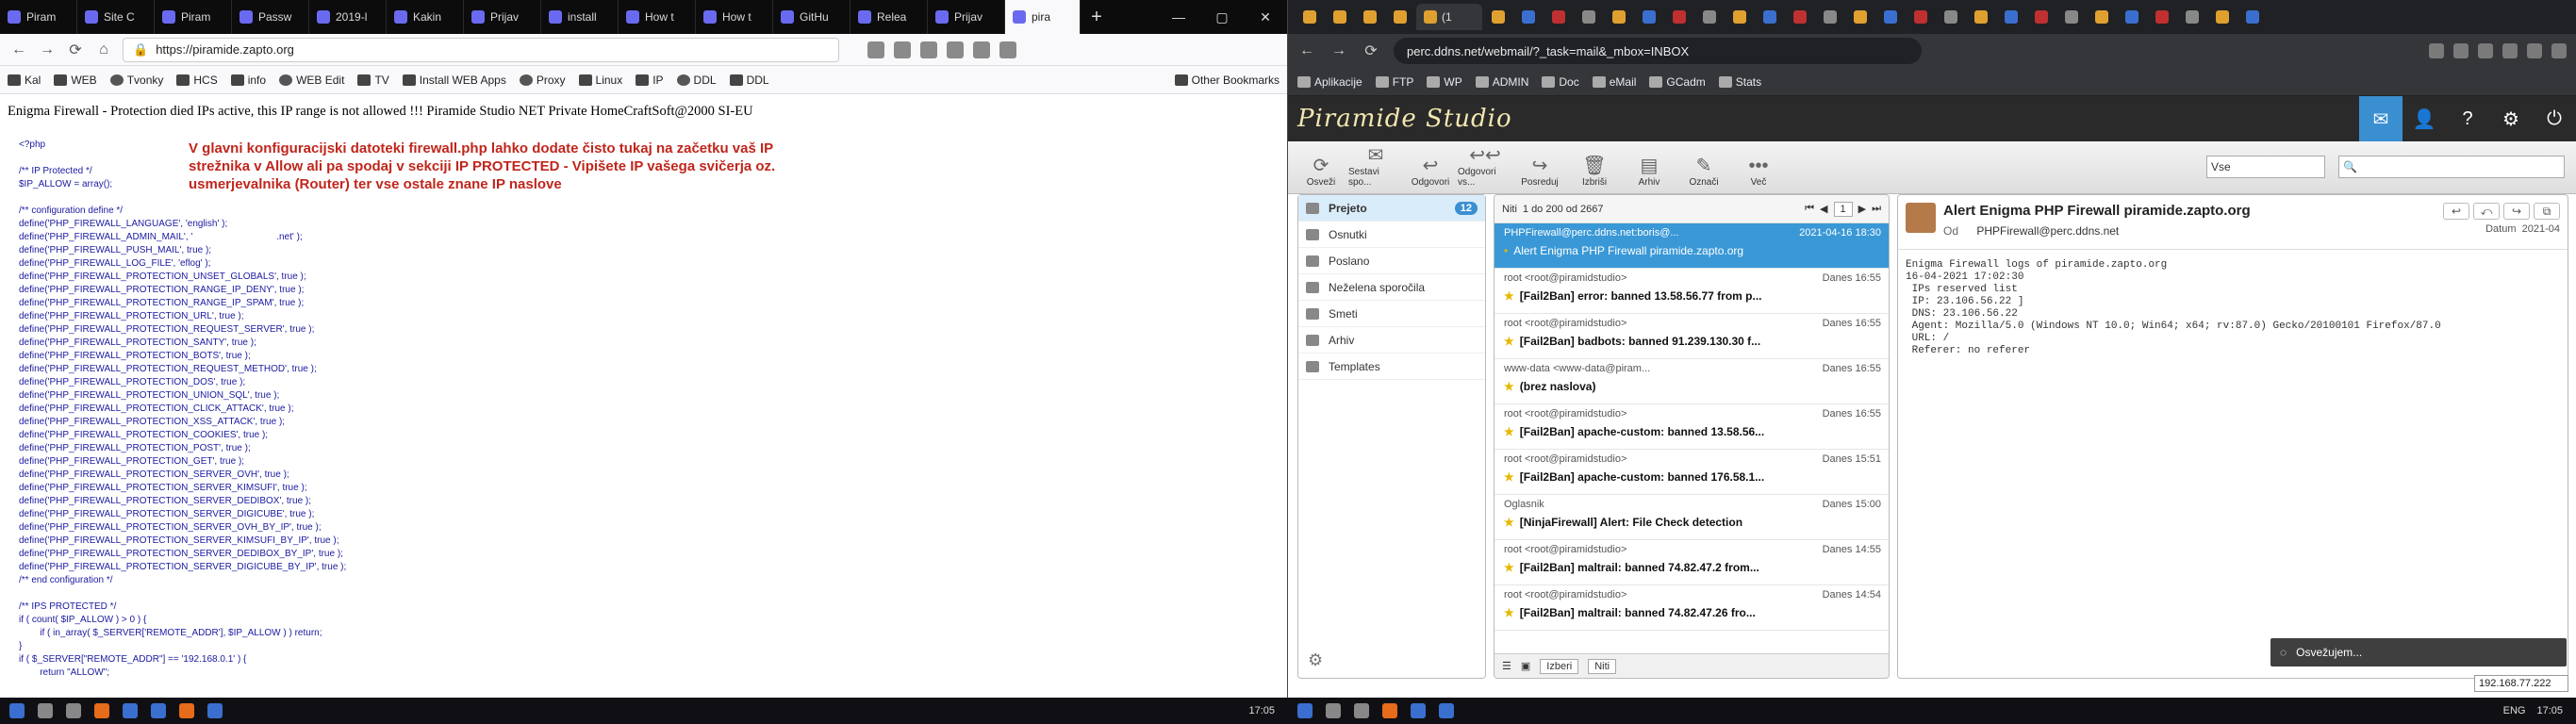  I want to click on search-icon, so click(45, 710).